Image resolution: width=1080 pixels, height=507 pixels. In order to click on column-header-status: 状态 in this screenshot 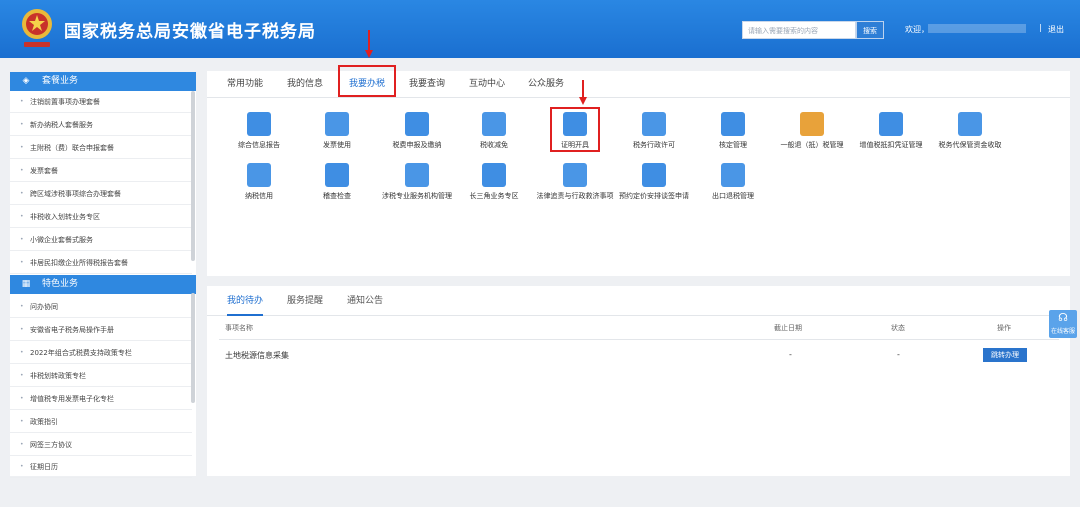, I will do `click(898, 328)`.